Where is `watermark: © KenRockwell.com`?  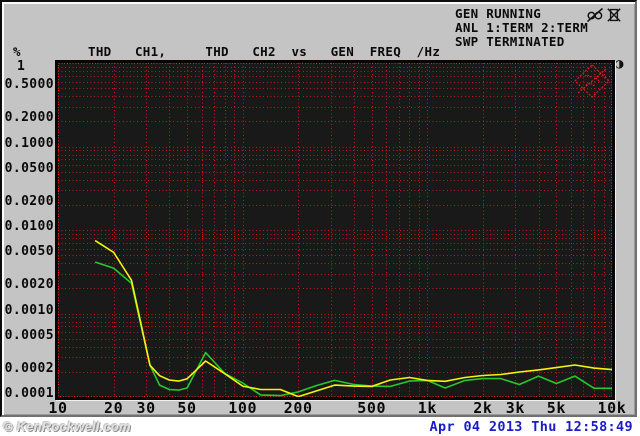 watermark: © KenRockwell.com is located at coordinates (67, 426).